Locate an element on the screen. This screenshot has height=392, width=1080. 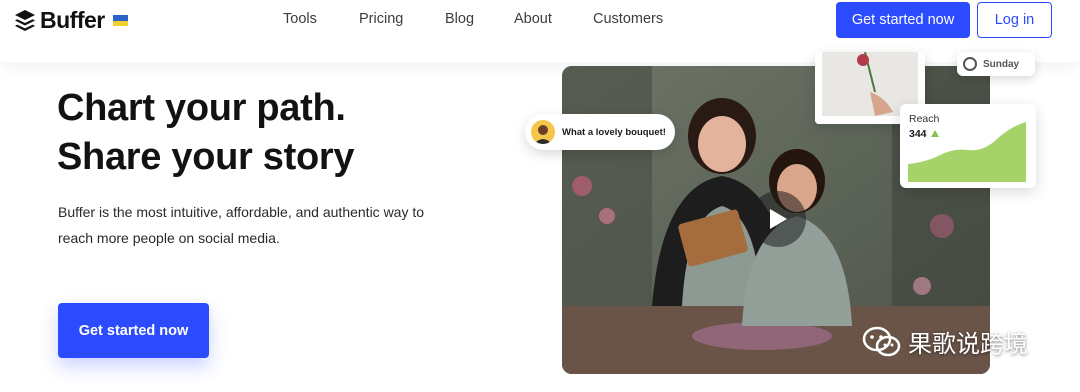
watermark-text: 果歌说跨境 is located at coordinates (968, 344).